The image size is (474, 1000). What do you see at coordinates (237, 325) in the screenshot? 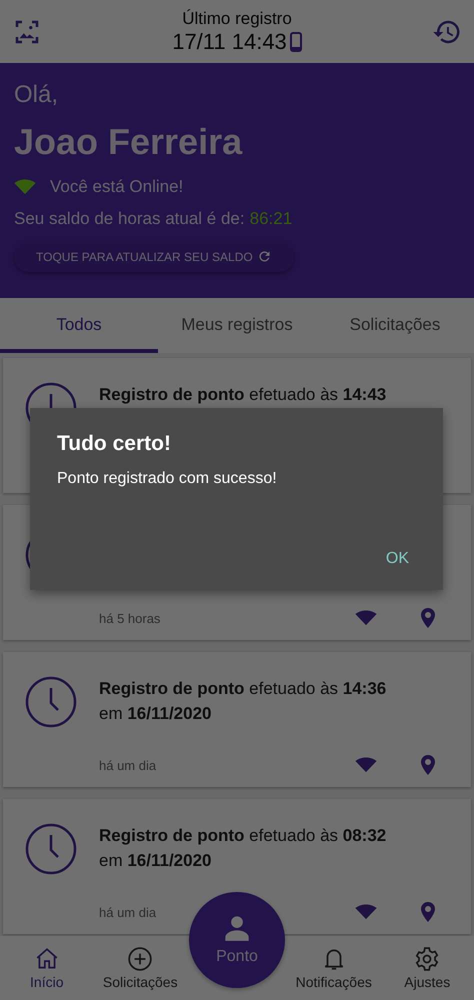
I see `tab: Meus registros` at bounding box center [237, 325].